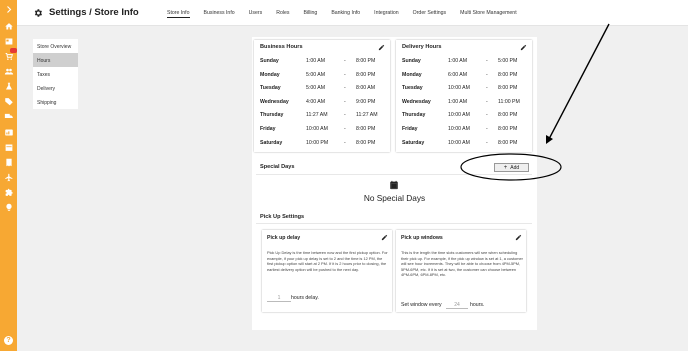  Describe the element at coordinates (322, 76) in the screenshot. I see `hours-row: Monday 5:00 AM - 8:00 PM` at that location.